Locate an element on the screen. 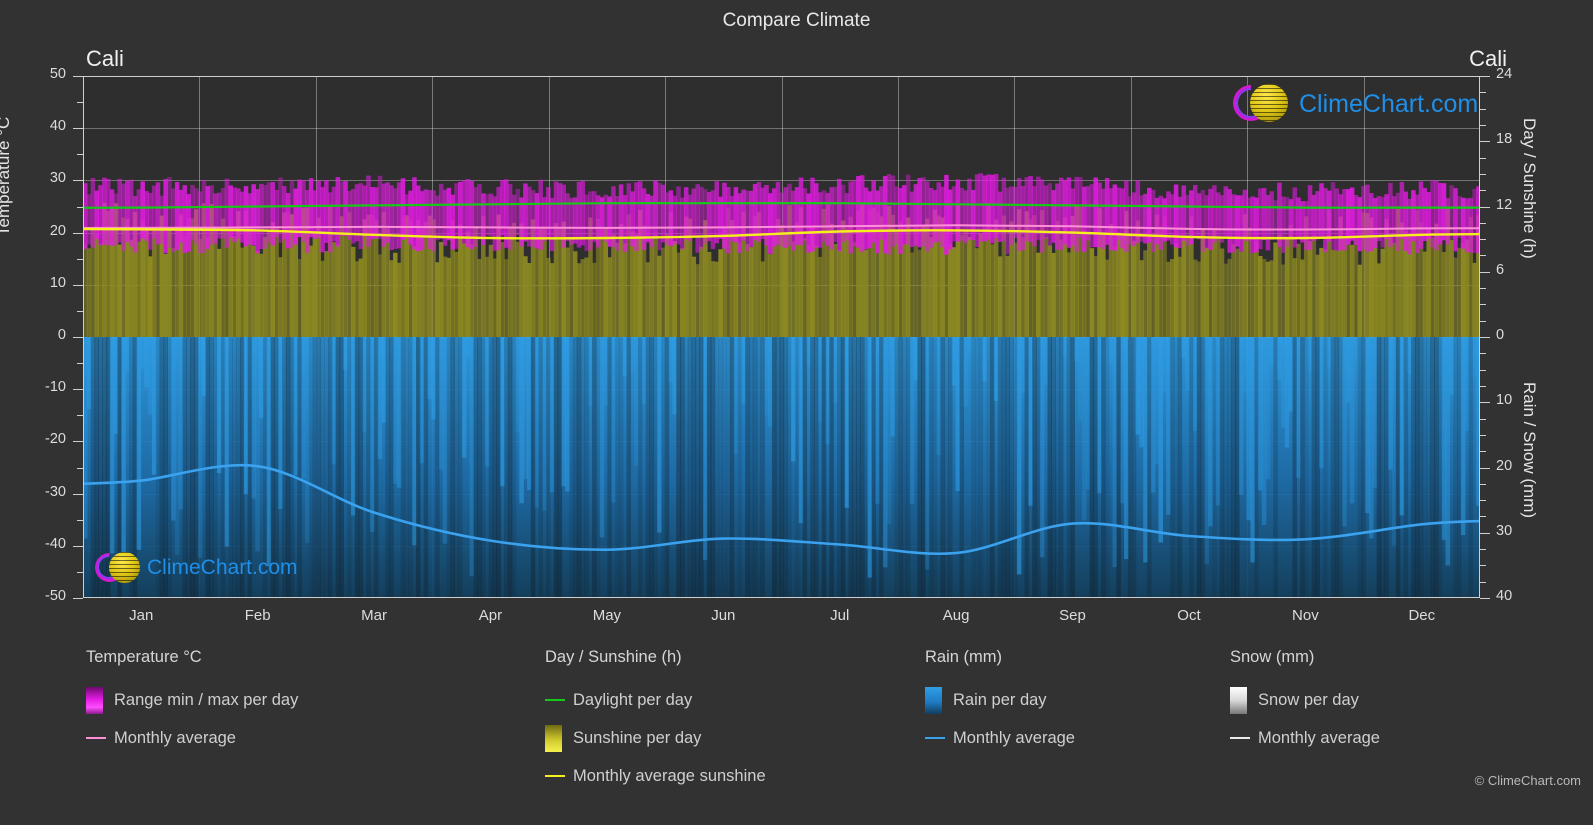 This screenshot has height=825, width=1593. x-tick-label-Oct: Oct is located at coordinates (1189, 615).